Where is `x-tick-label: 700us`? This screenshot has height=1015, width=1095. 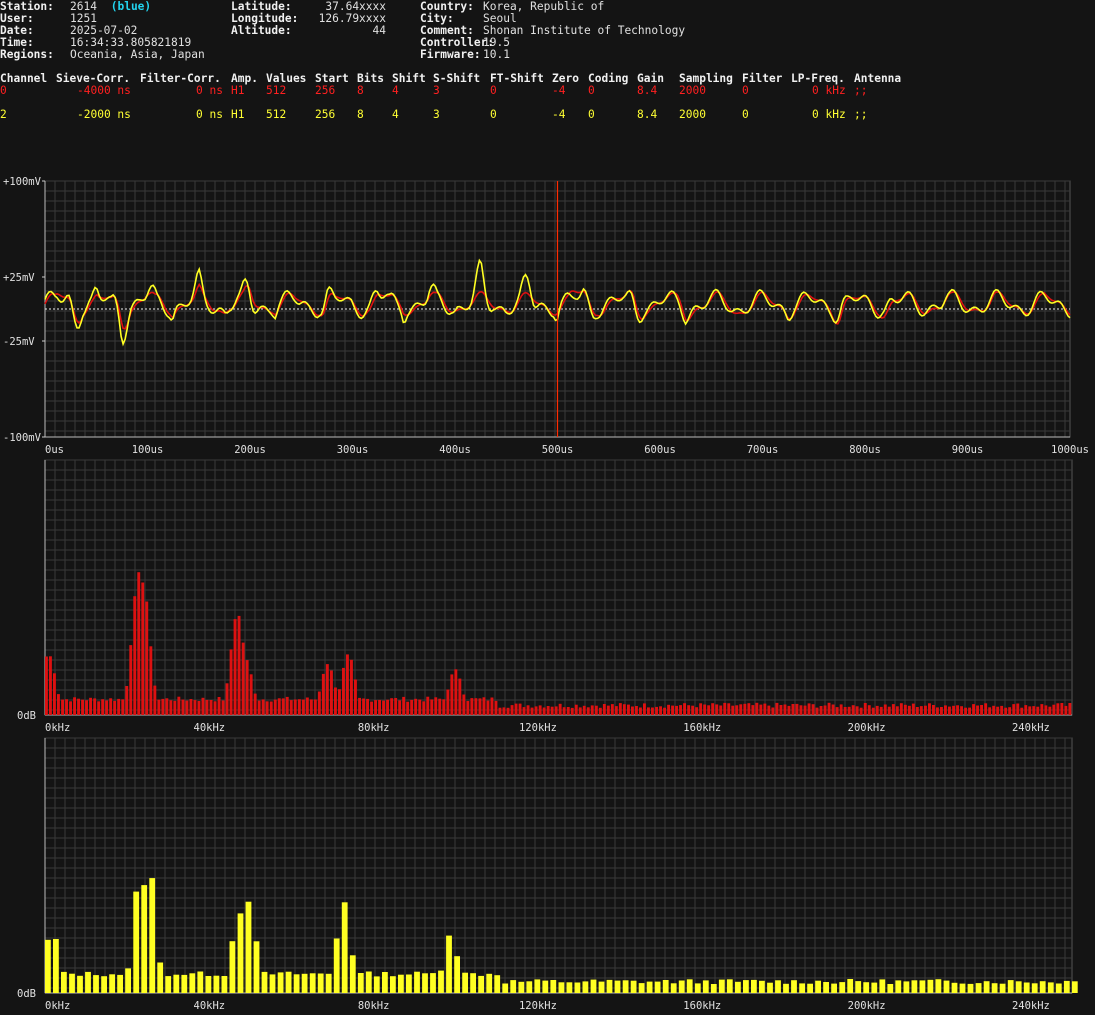 x-tick-label: 700us is located at coordinates (763, 450).